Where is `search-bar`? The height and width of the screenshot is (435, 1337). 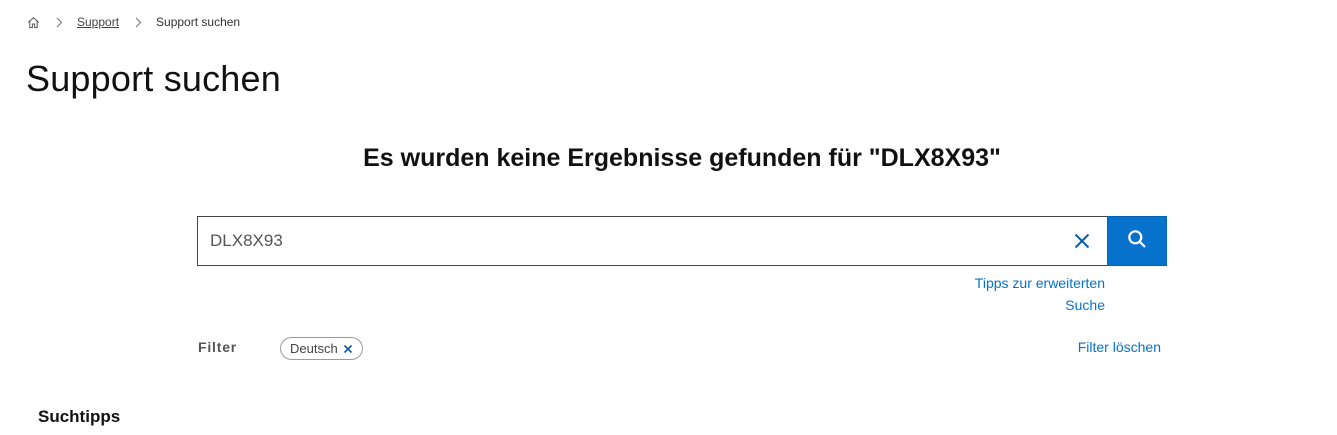 search-bar is located at coordinates (682, 241).